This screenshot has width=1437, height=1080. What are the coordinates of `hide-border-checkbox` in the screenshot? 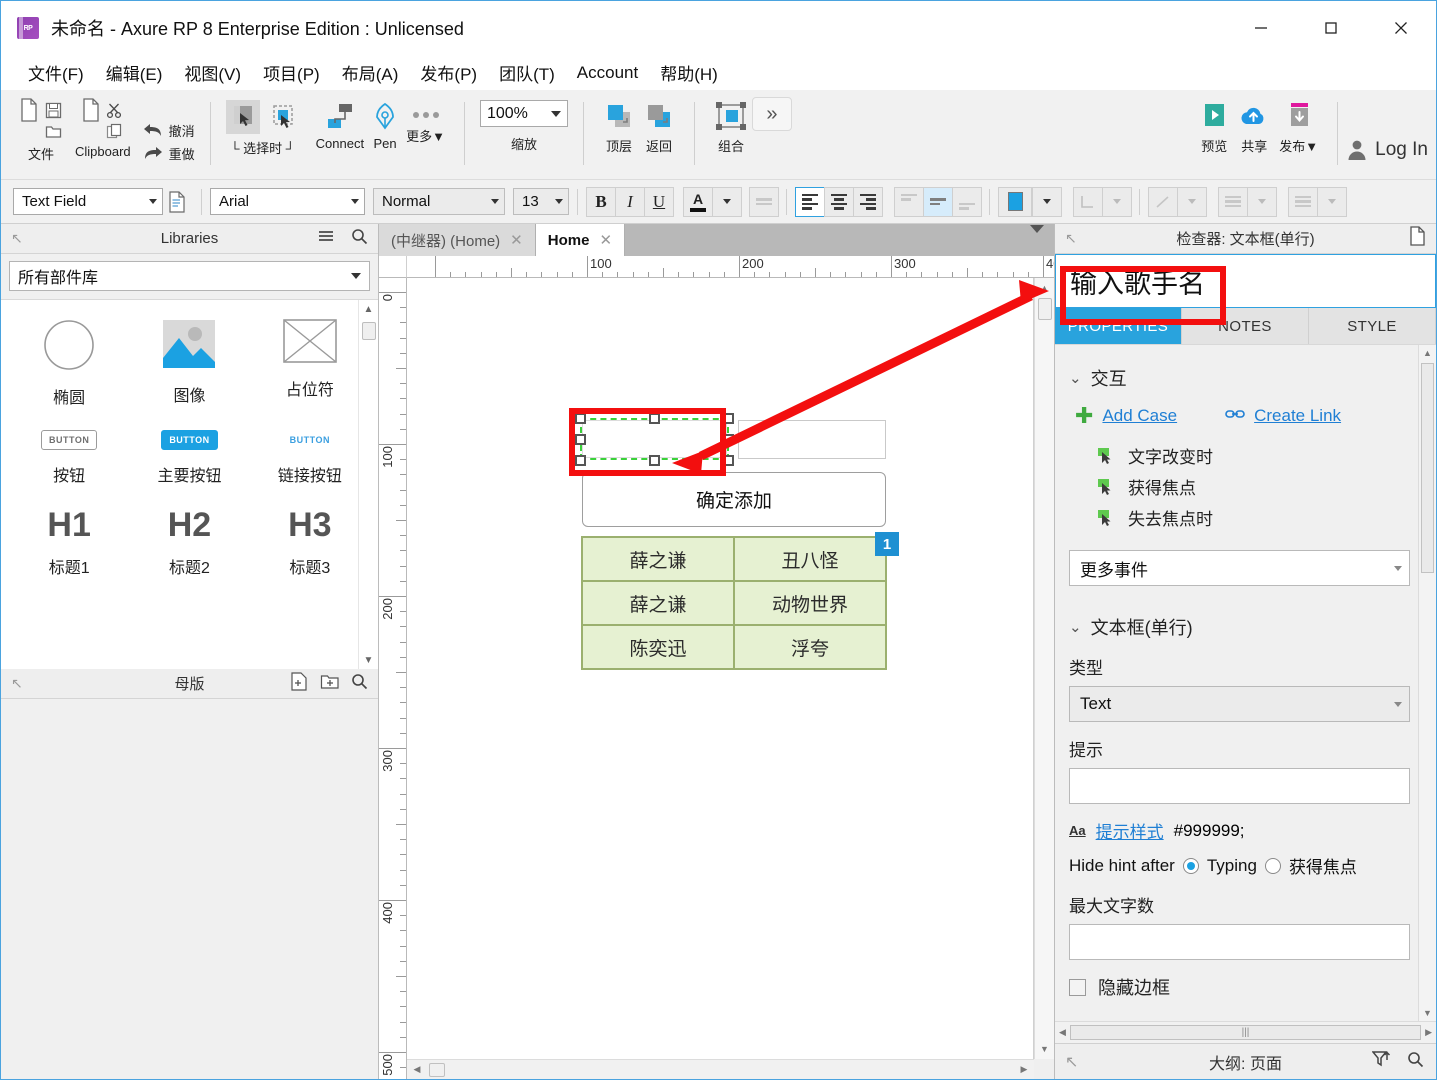 It's located at (1077, 987).